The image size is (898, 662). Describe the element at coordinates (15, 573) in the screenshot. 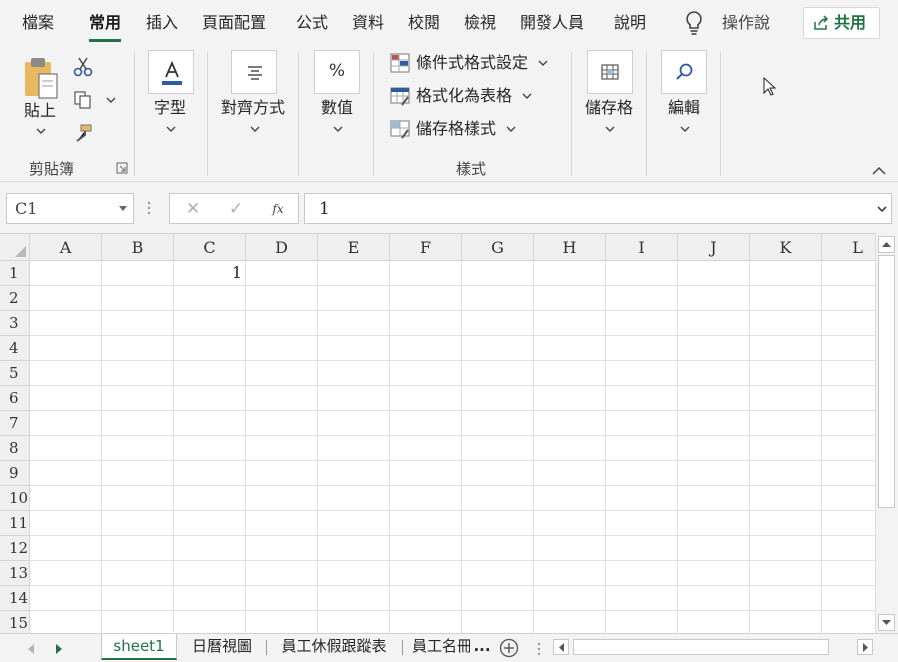

I see `row-header-13: 13` at that location.